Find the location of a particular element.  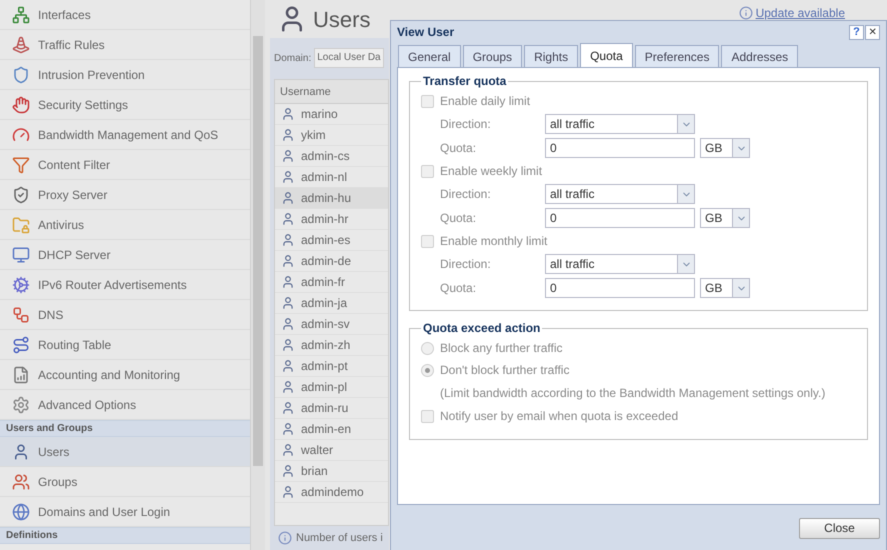

domain-select: Local User Da is located at coordinates (349, 58).